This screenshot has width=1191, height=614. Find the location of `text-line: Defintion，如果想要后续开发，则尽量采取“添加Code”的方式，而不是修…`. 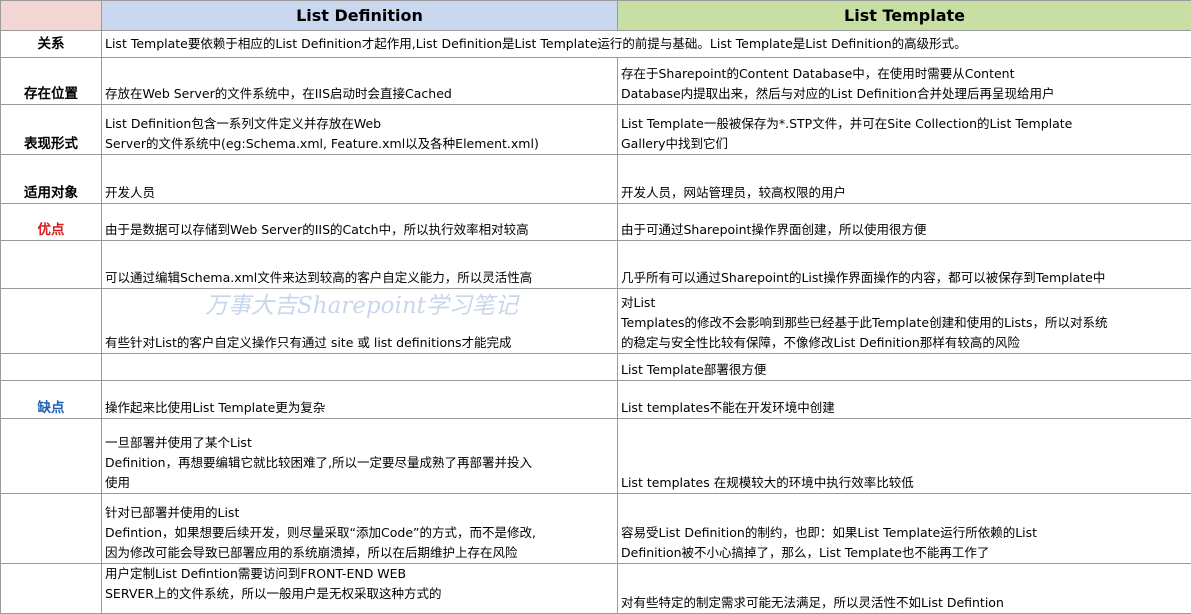

text-line: Defintion，如果想要后续开发，则尽量采取“添加Code”的方式，而不是修… is located at coordinates (320, 532).